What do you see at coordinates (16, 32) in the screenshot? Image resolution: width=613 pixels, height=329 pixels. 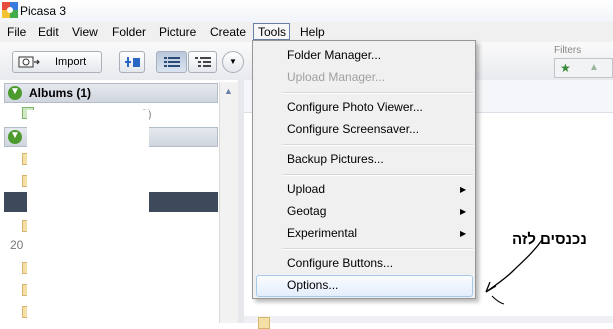 I see `menu-file: File` at bounding box center [16, 32].